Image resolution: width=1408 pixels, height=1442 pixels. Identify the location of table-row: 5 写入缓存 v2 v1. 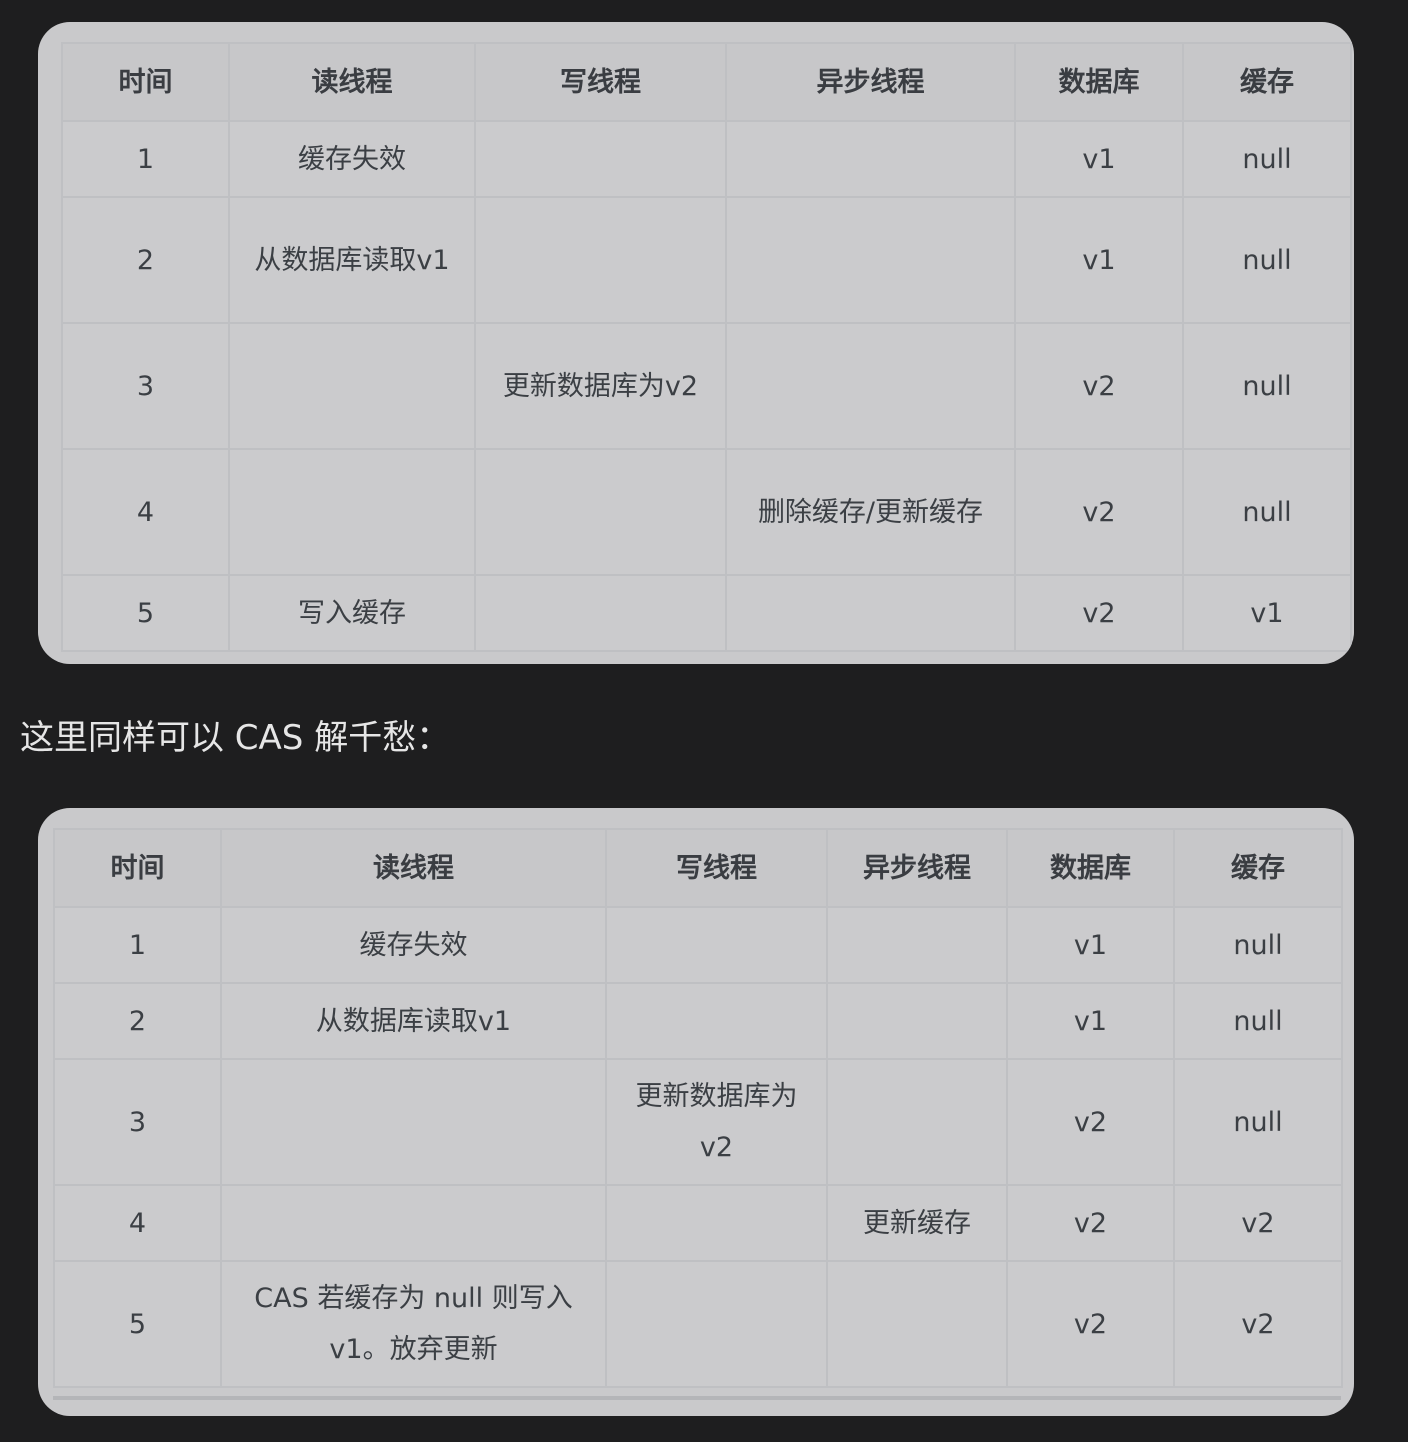
(706, 613).